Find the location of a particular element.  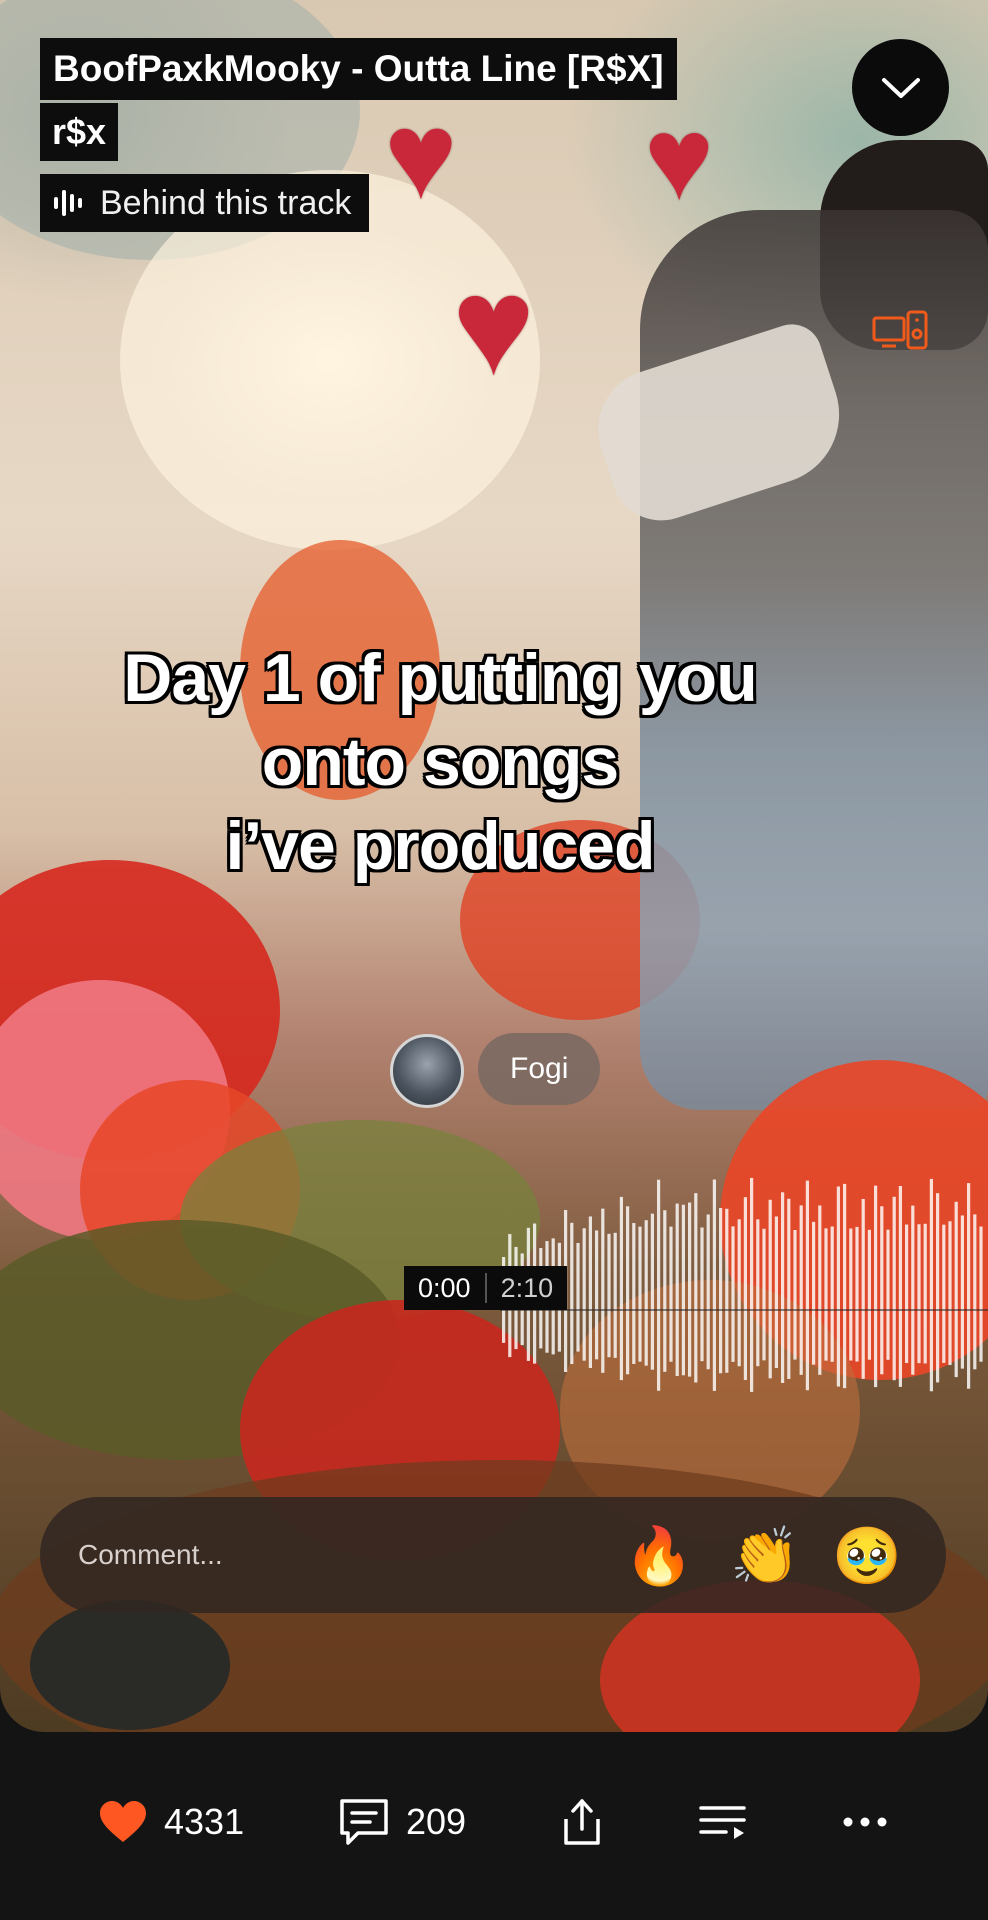

track-title: BoofPaxkMooky - Outta Line [R$X] is located at coordinates (358, 69).